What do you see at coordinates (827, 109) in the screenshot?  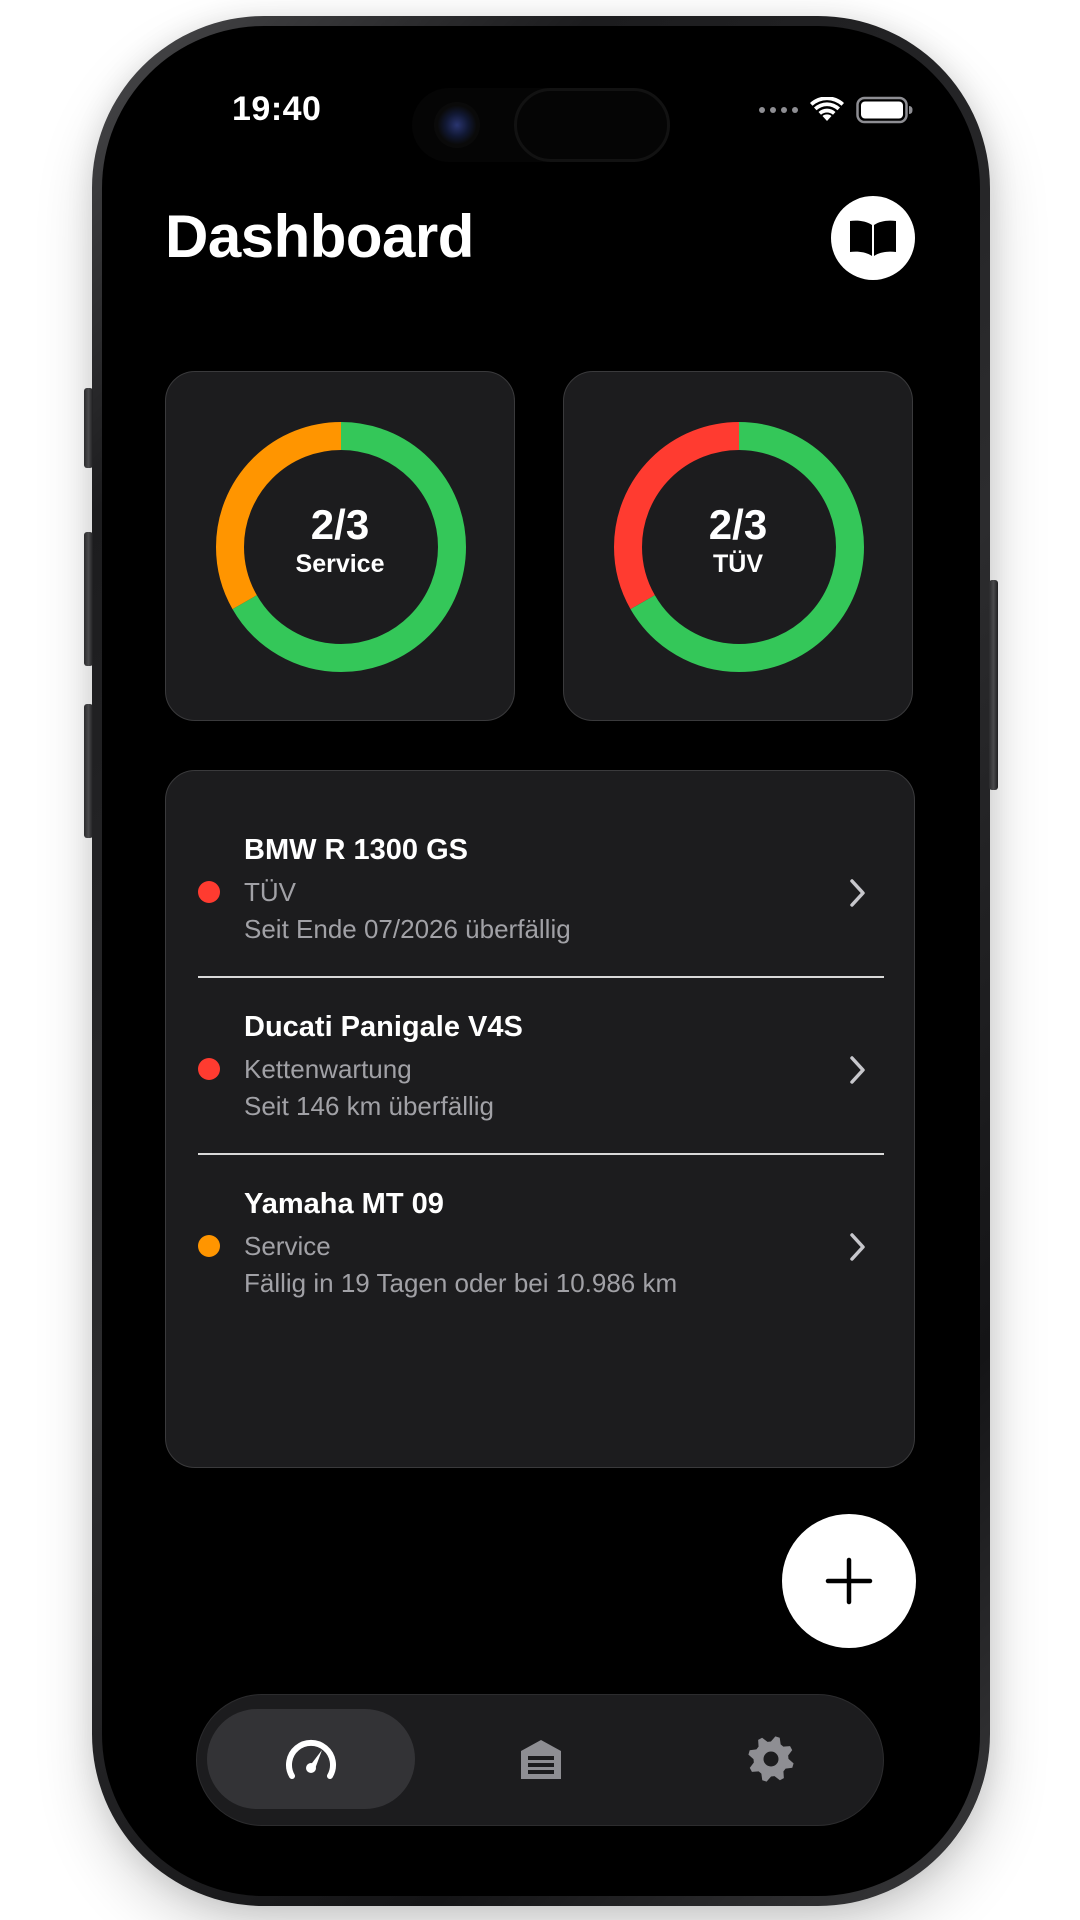 I see `wifi-icon` at bounding box center [827, 109].